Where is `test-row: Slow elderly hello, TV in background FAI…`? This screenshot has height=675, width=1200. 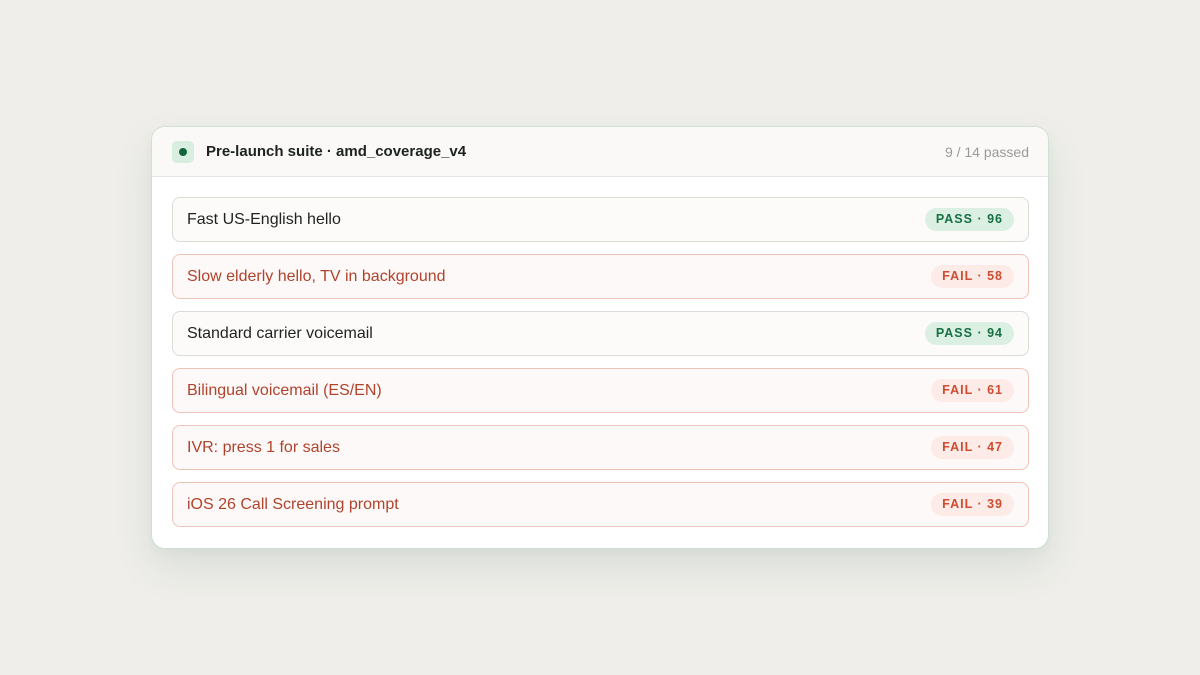 test-row: Slow elderly hello, TV in background FAI… is located at coordinates (600, 276).